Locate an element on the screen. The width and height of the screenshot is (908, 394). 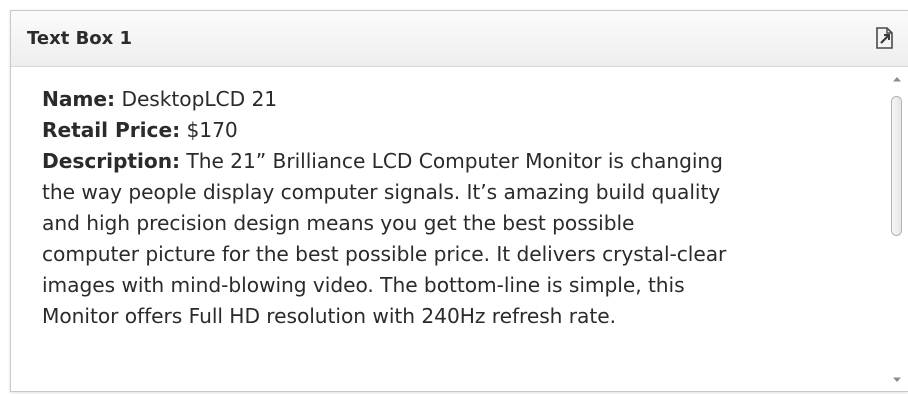
price-label: Retail Price: is located at coordinates (111, 130).